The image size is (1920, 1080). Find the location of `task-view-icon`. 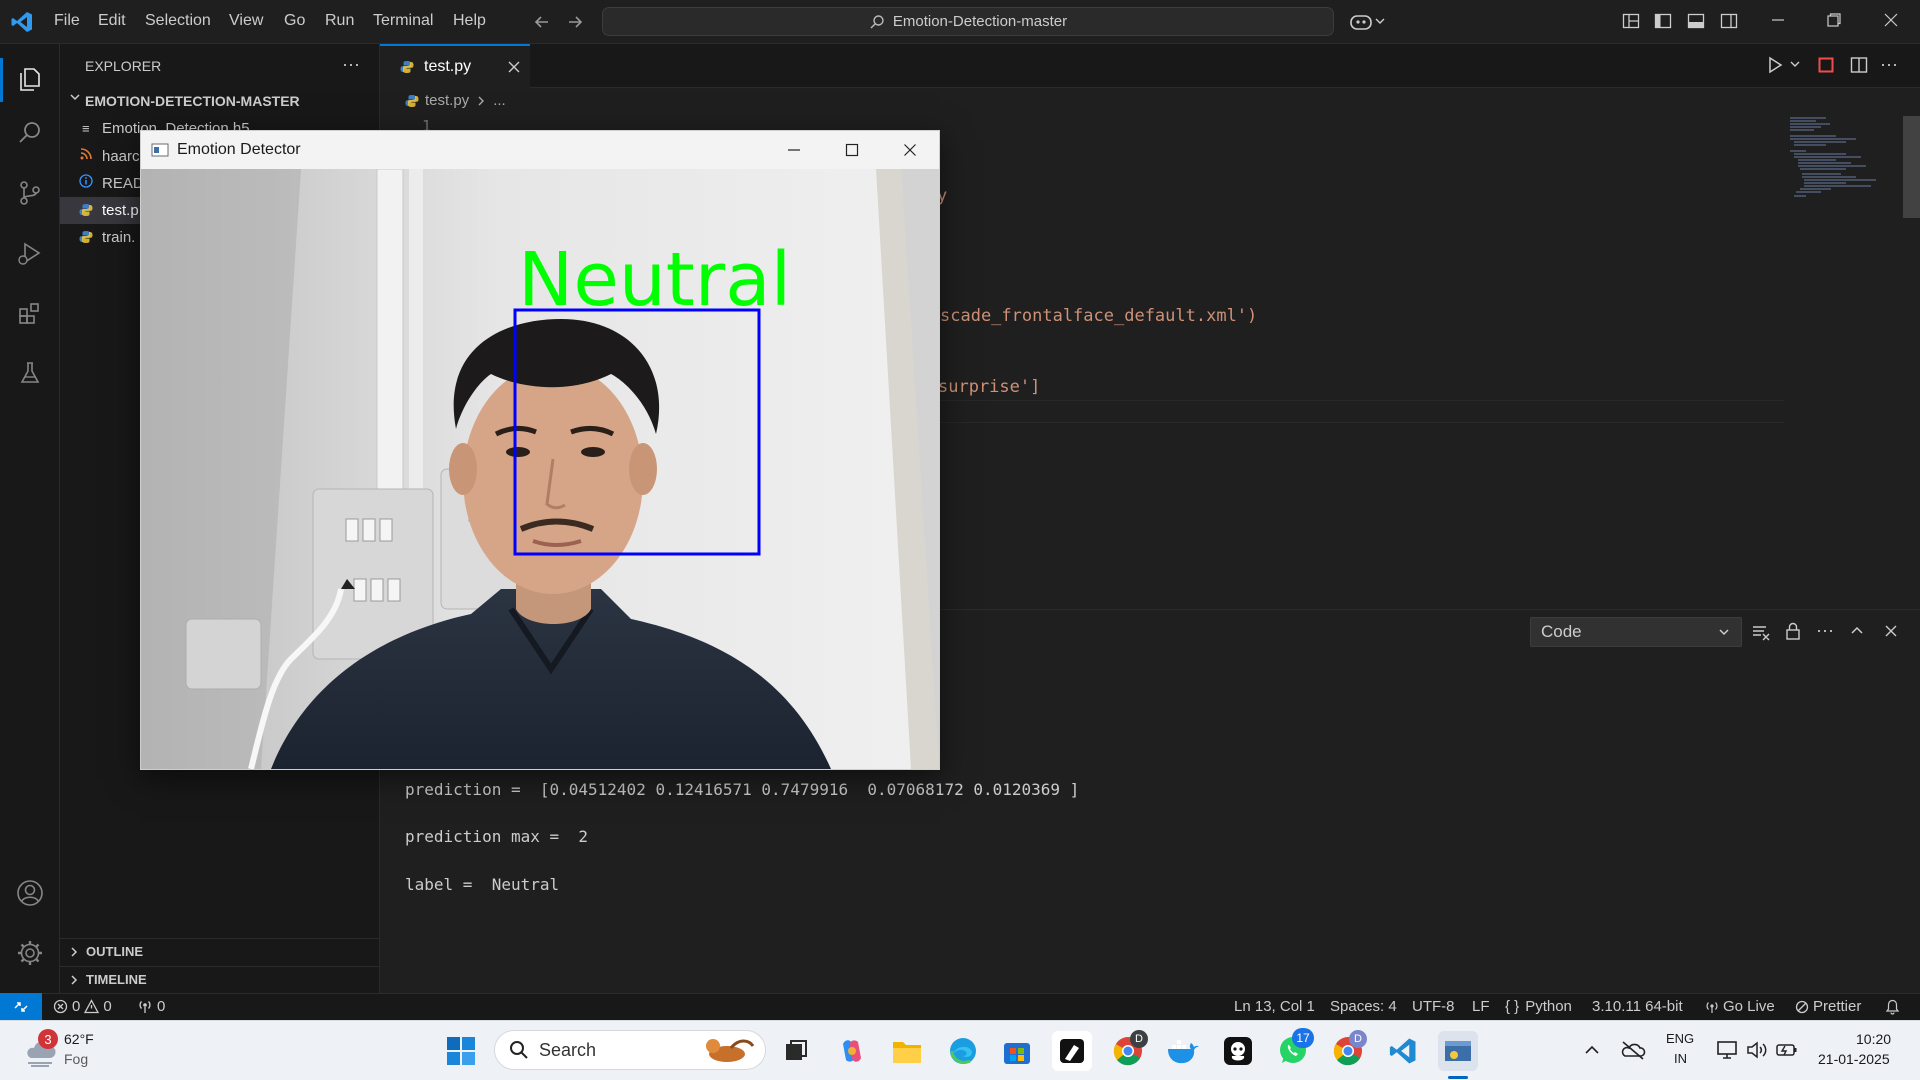

task-view-icon is located at coordinates (796, 1051).